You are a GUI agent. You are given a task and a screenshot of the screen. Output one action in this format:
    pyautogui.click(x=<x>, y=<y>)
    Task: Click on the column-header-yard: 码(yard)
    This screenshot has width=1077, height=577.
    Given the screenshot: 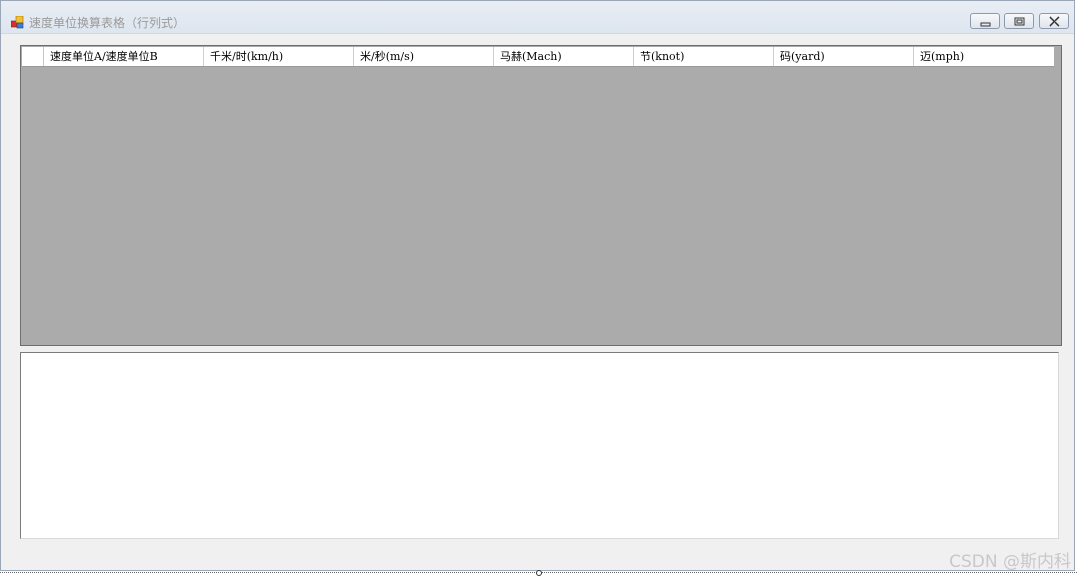 What is the action you would take?
    pyautogui.click(x=844, y=56)
    